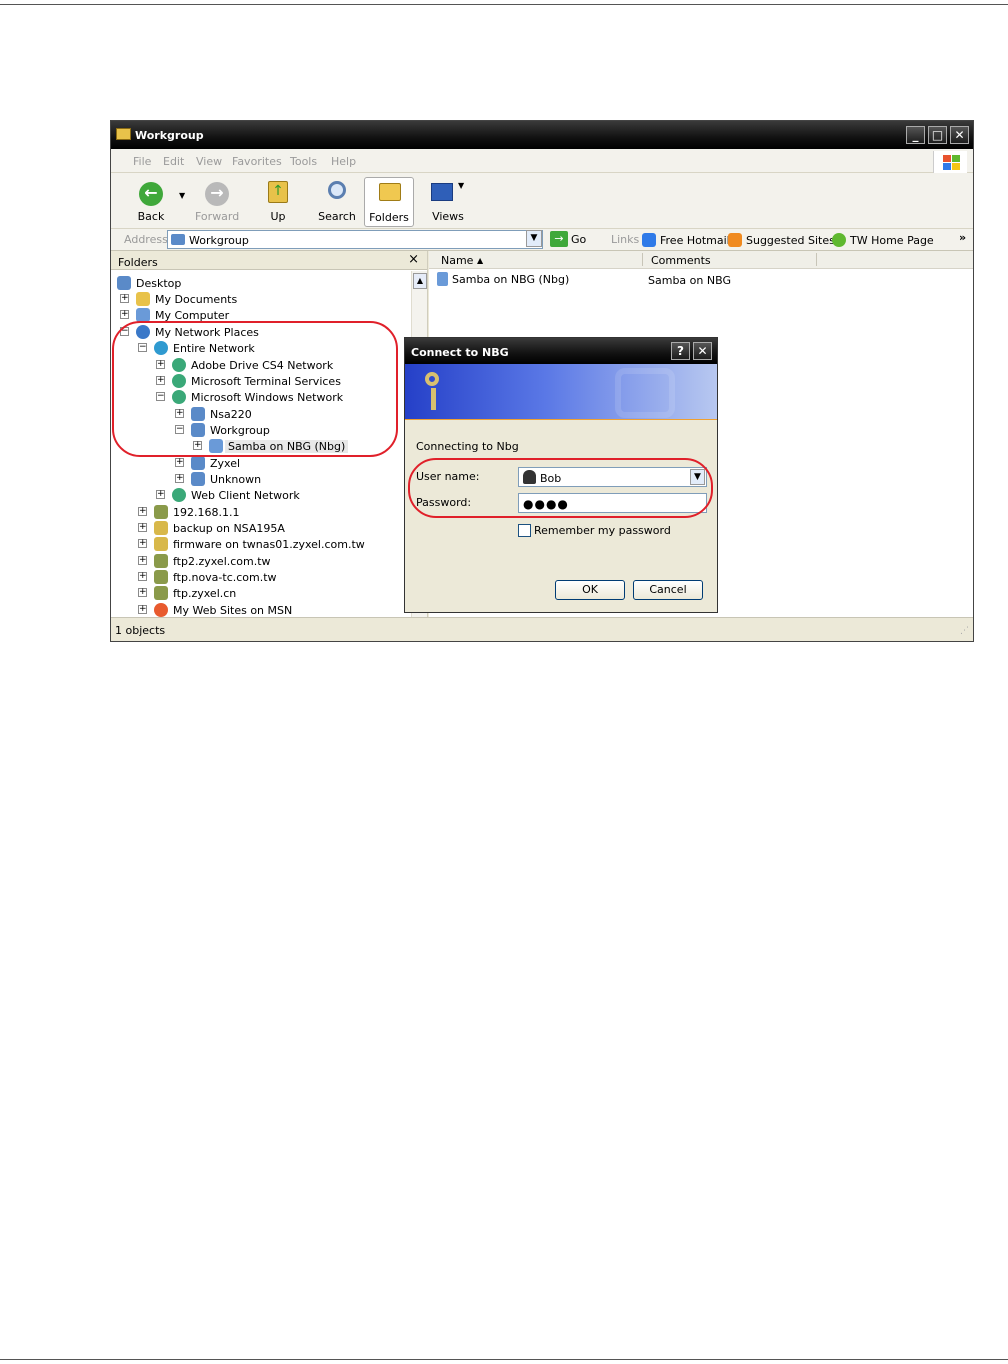 The width and height of the screenshot is (1008, 1364). What do you see at coordinates (442, 279) in the screenshot?
I see `computer-icon` at bounding box center [442, 279].